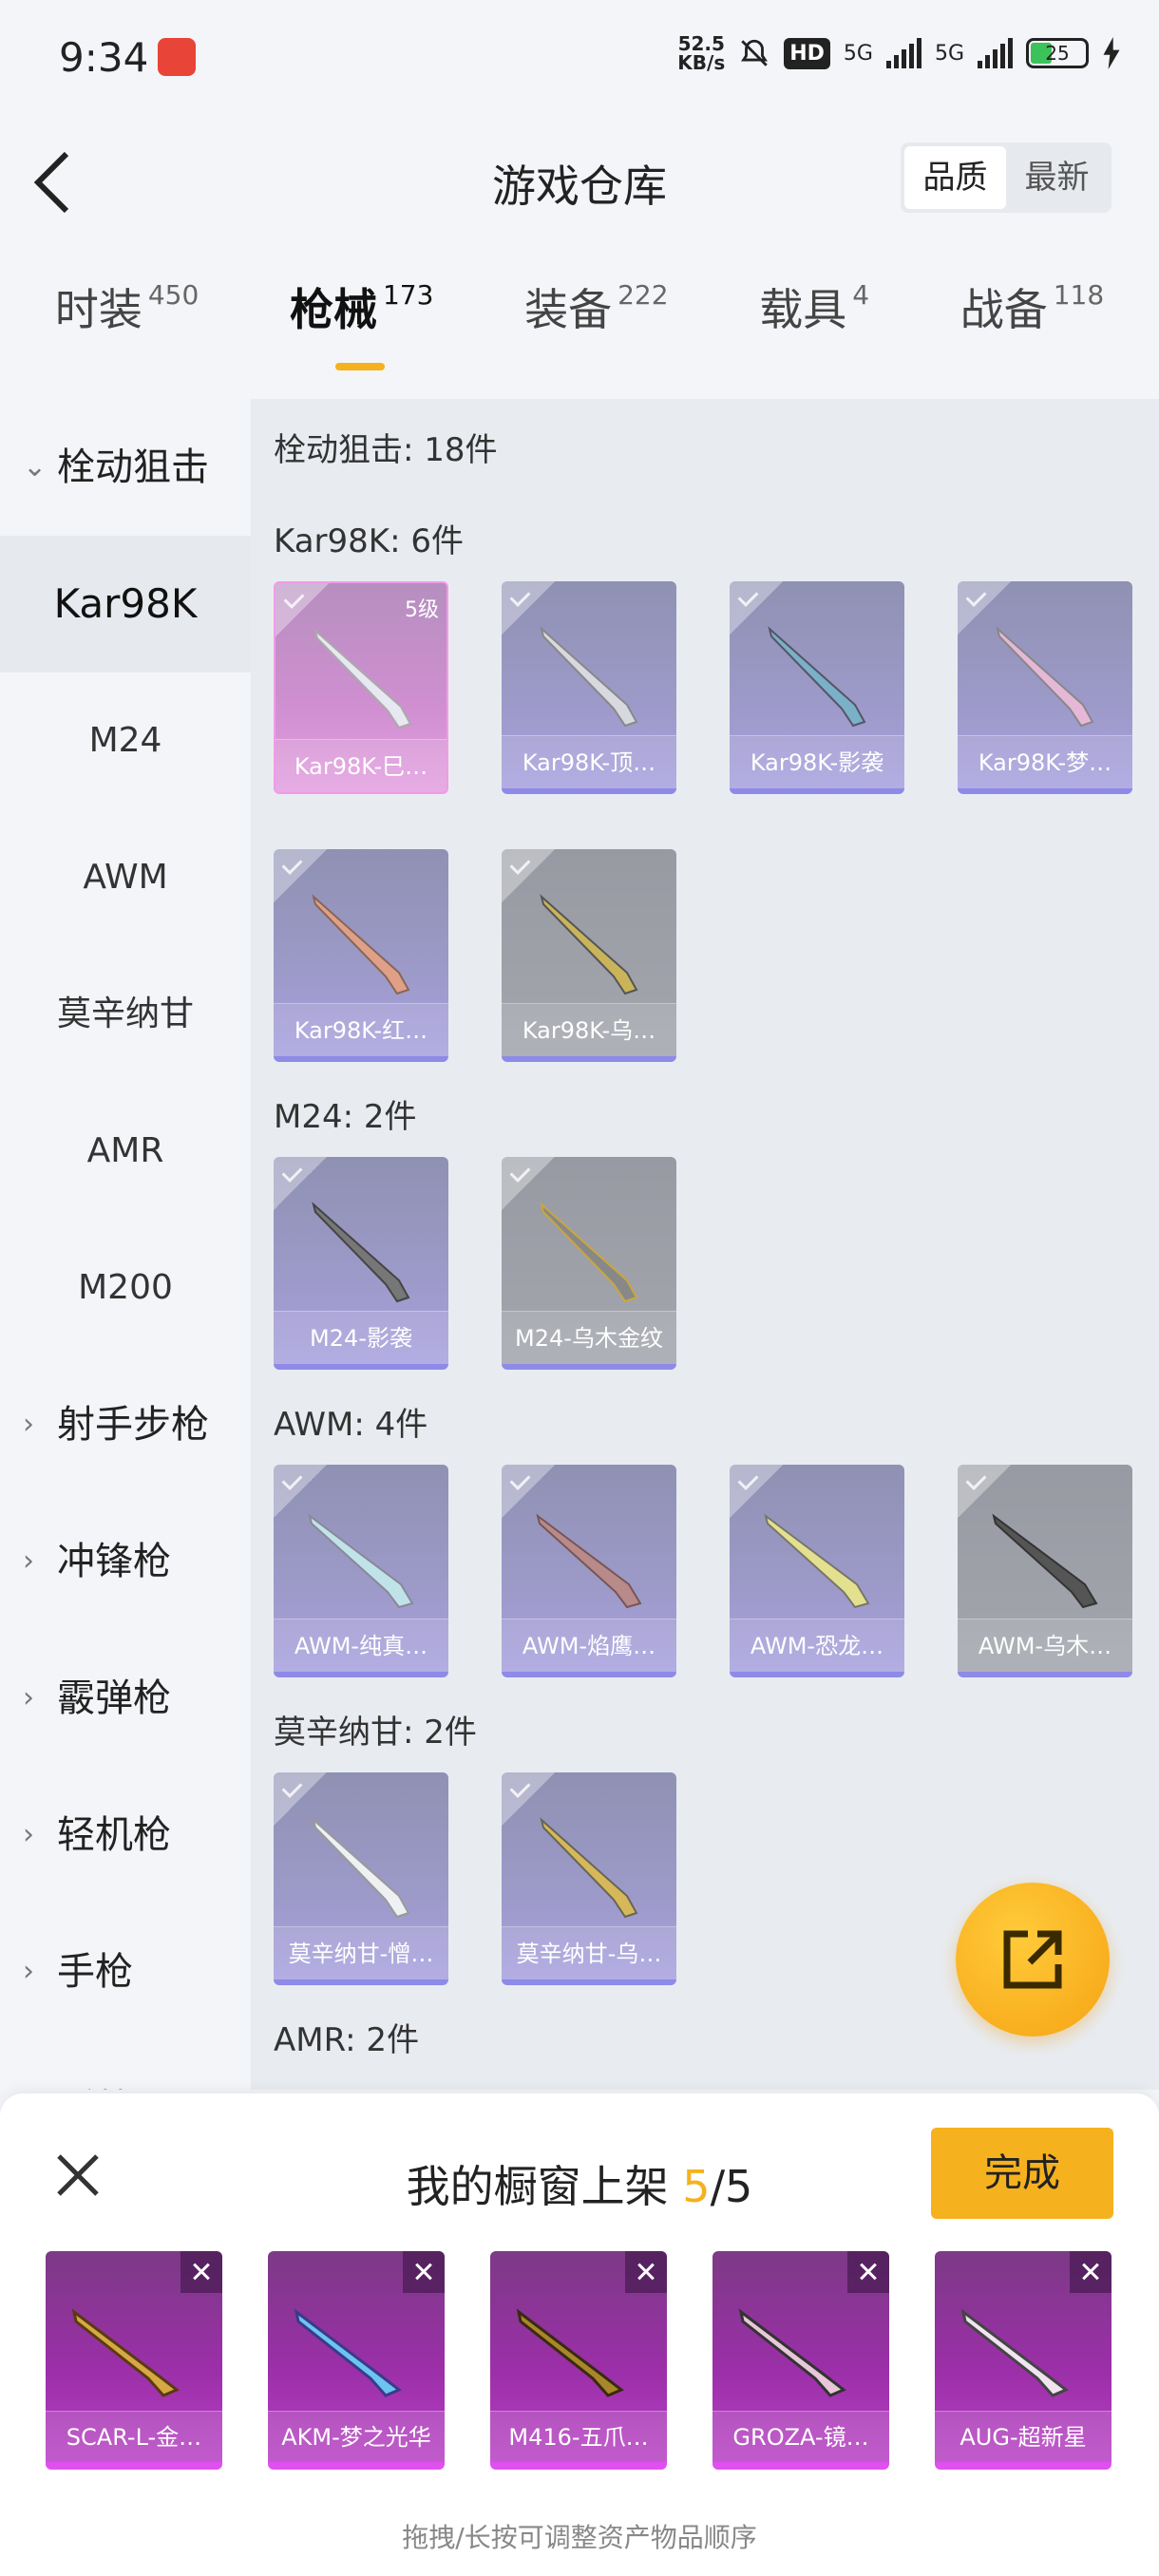 The height and width of the screenshot is (2576, 1159). I want to click on sidebar-group-bolt-action: ⌄ 栓动狙击, so click(125, 467).